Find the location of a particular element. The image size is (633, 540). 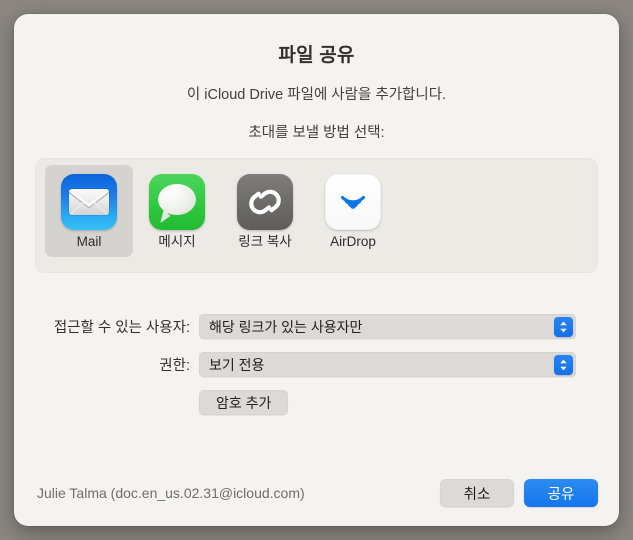

share-methods-list: Mail 메시지 링크 복사 AirDrop is located at coordinates (221, 211).